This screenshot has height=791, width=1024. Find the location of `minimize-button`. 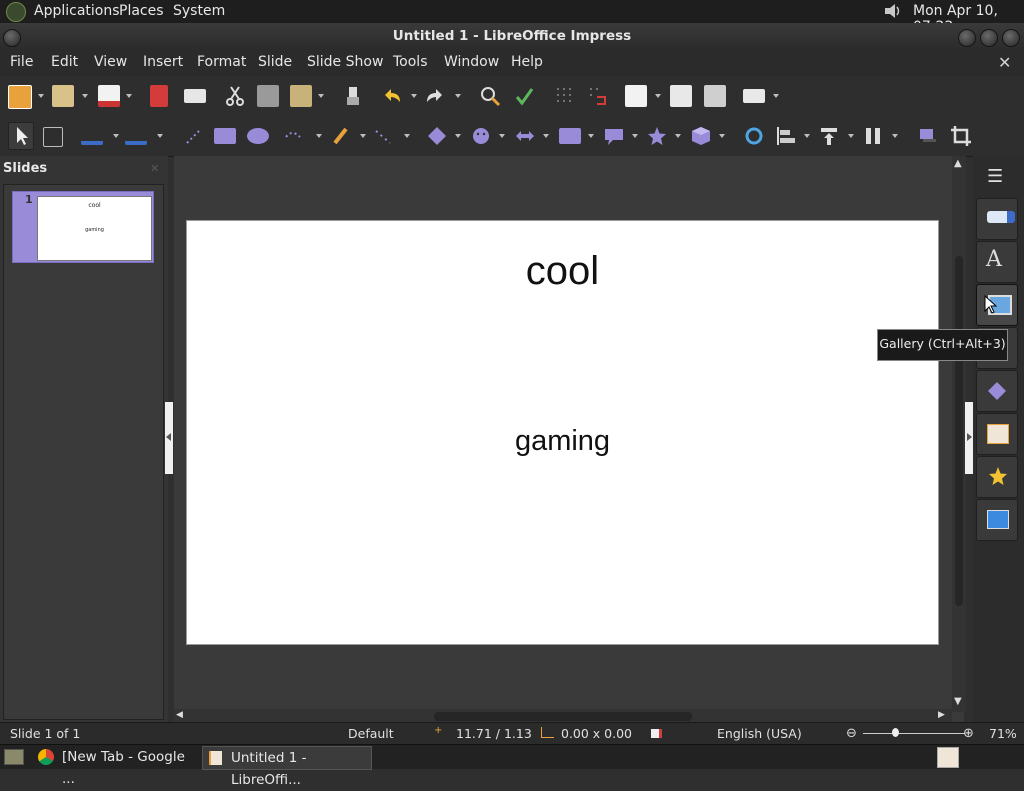

minimize-button is located at coordinates (967, 38).